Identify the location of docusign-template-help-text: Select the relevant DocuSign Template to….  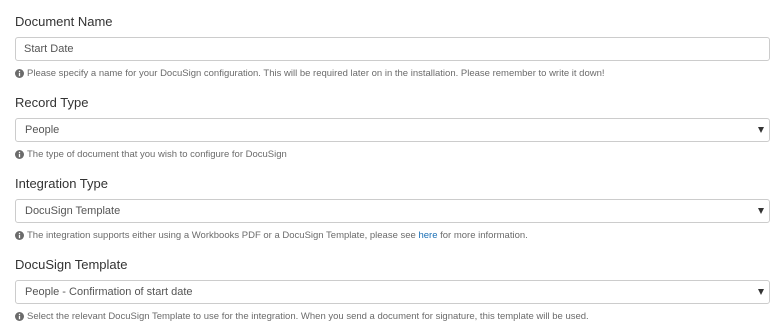
(308, 316).